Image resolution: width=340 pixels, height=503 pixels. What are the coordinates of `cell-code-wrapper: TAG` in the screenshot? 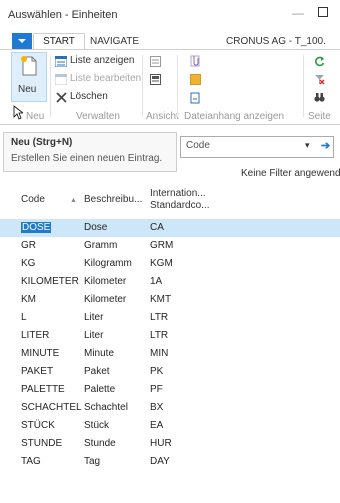 It's located at (31, 461).